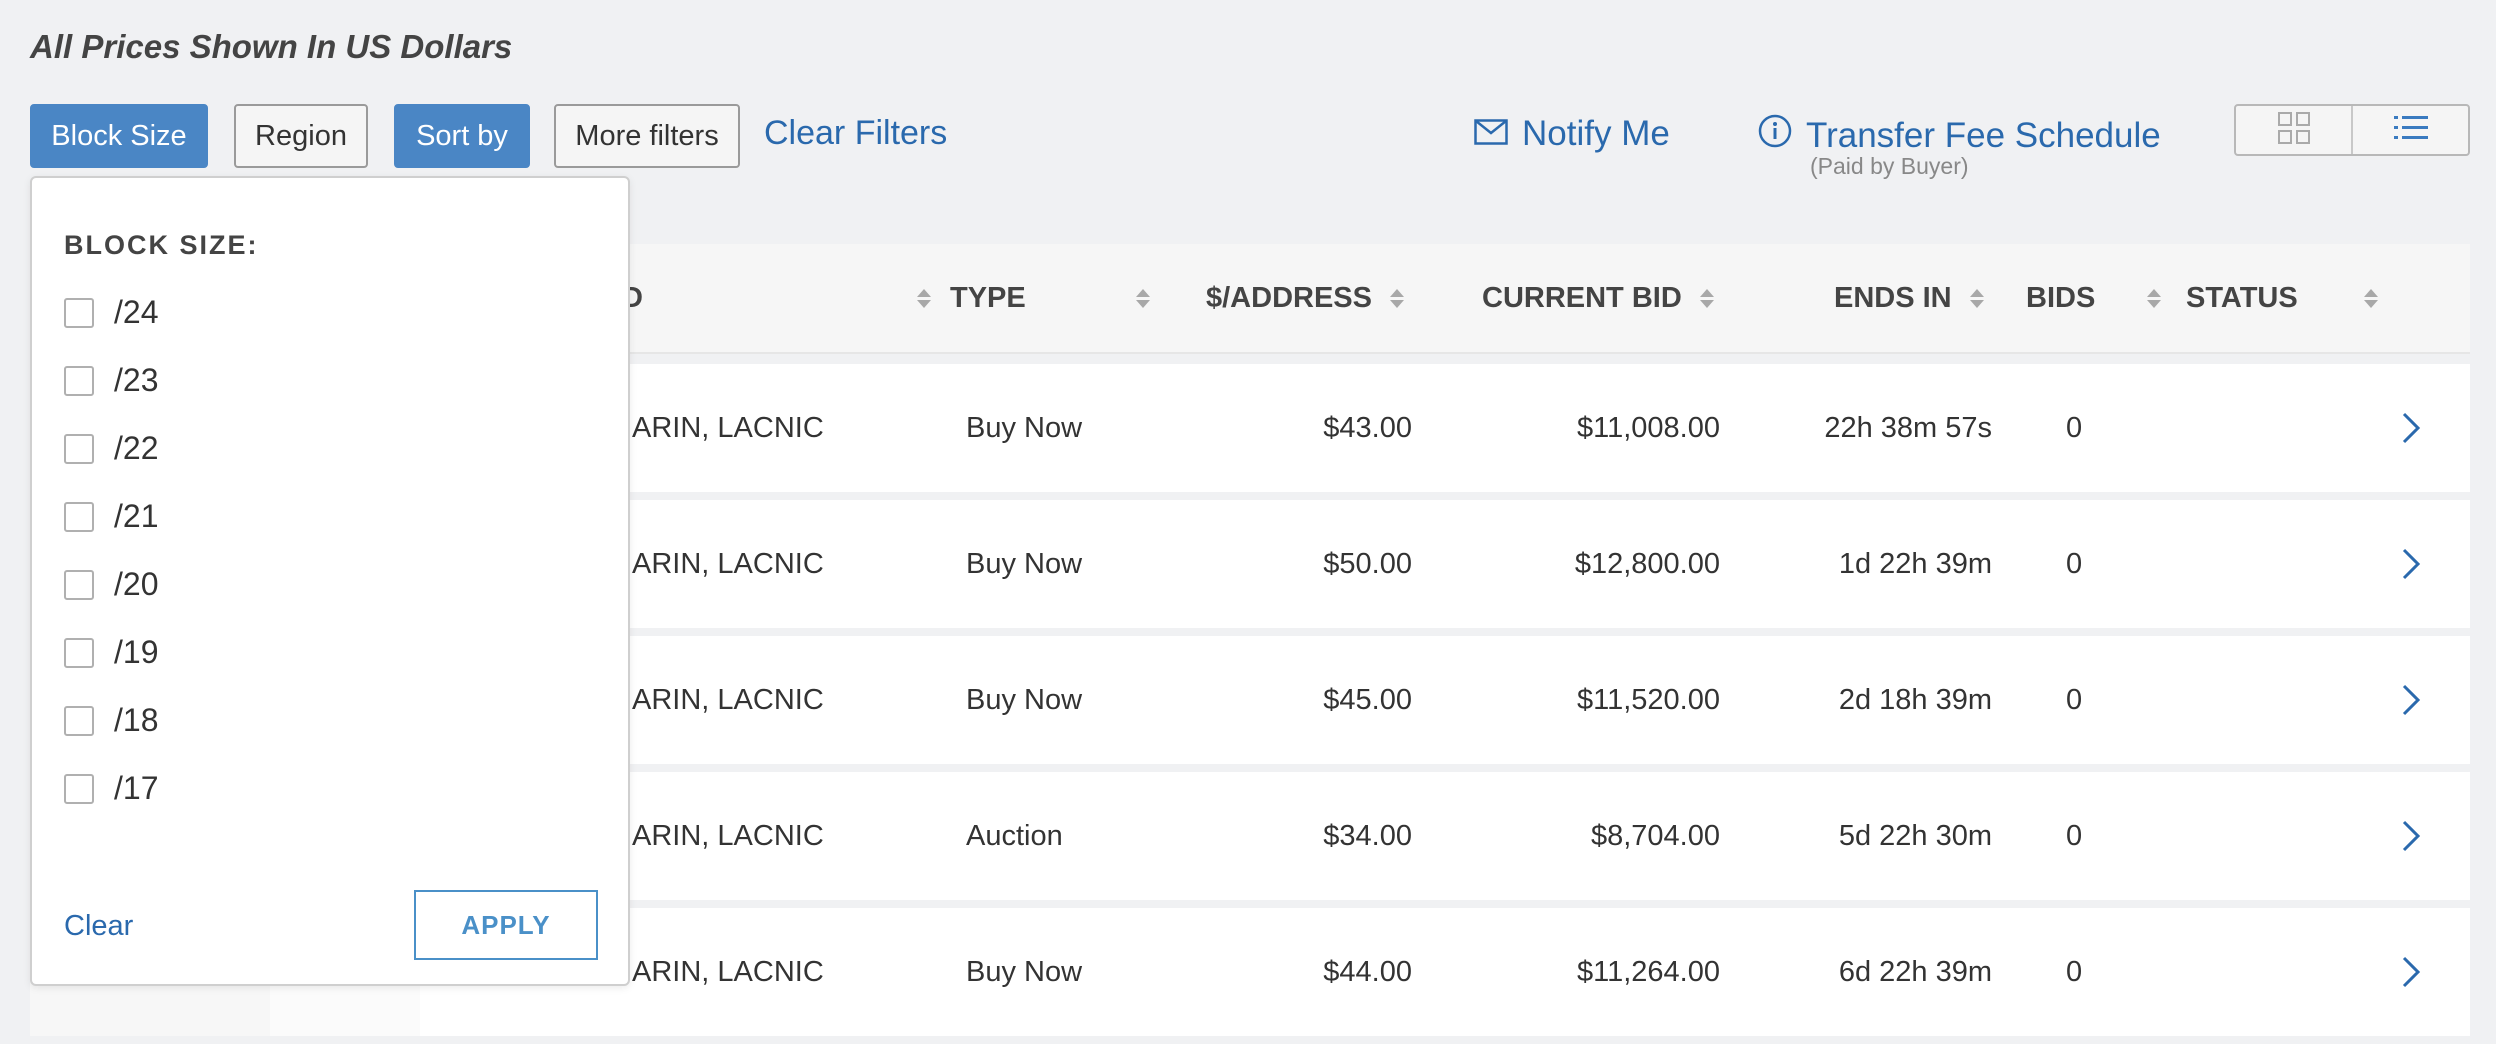 The height and width of the screenshot is (1044, 2496). What do you see at coordinates (161, 245) in the screenshot?
I see `dropdown-title: BLOCK SIZE:` at bounding box center [161, 245].